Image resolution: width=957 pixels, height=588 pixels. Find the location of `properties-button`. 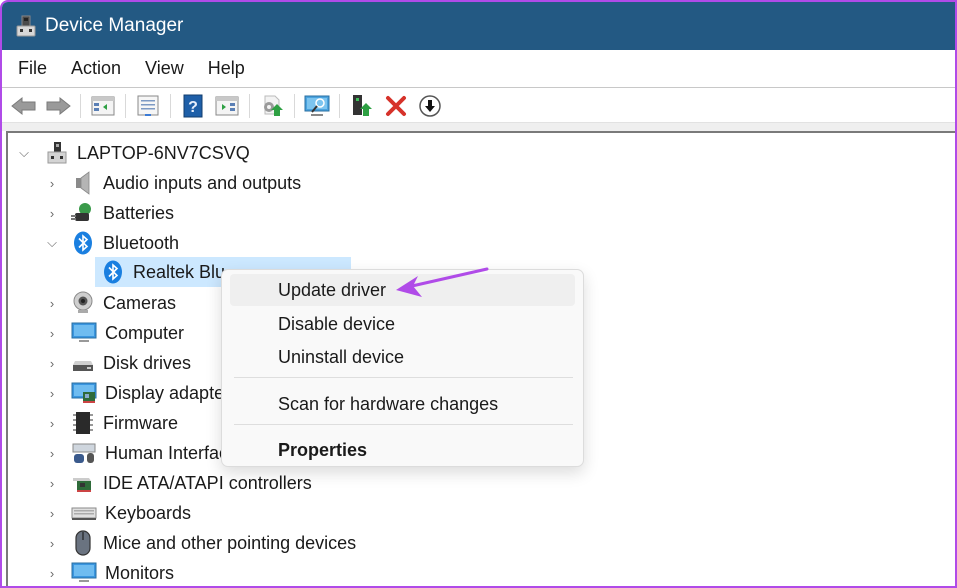

properties-button is located at coordinates (148, 106).